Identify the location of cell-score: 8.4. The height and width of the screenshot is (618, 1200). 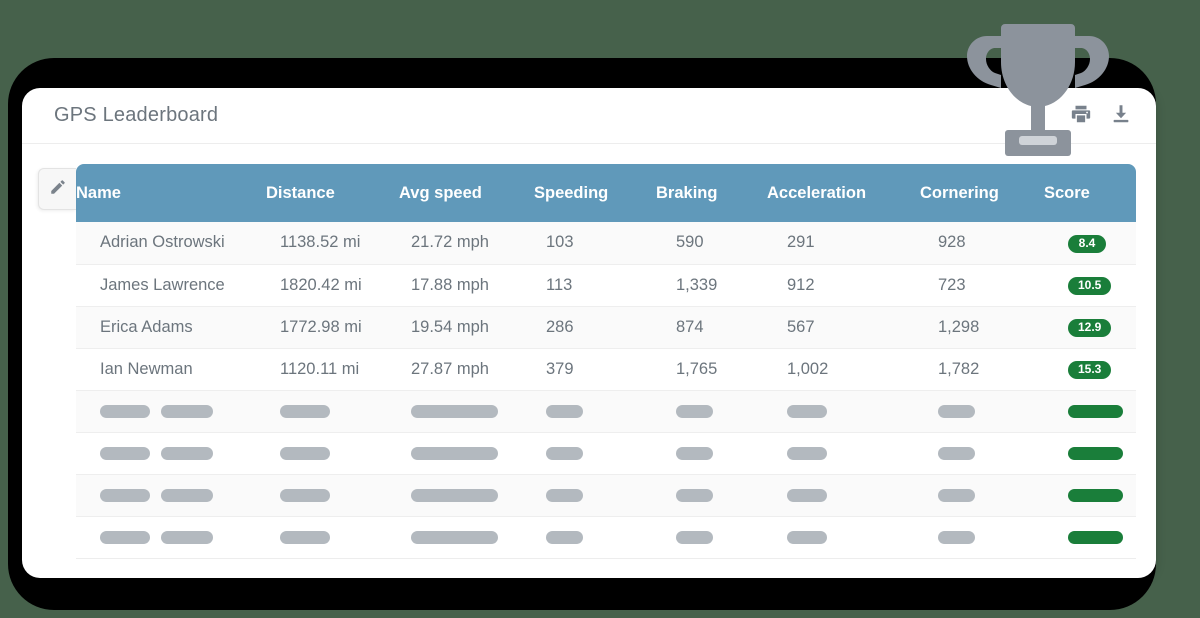
(1090, 243).